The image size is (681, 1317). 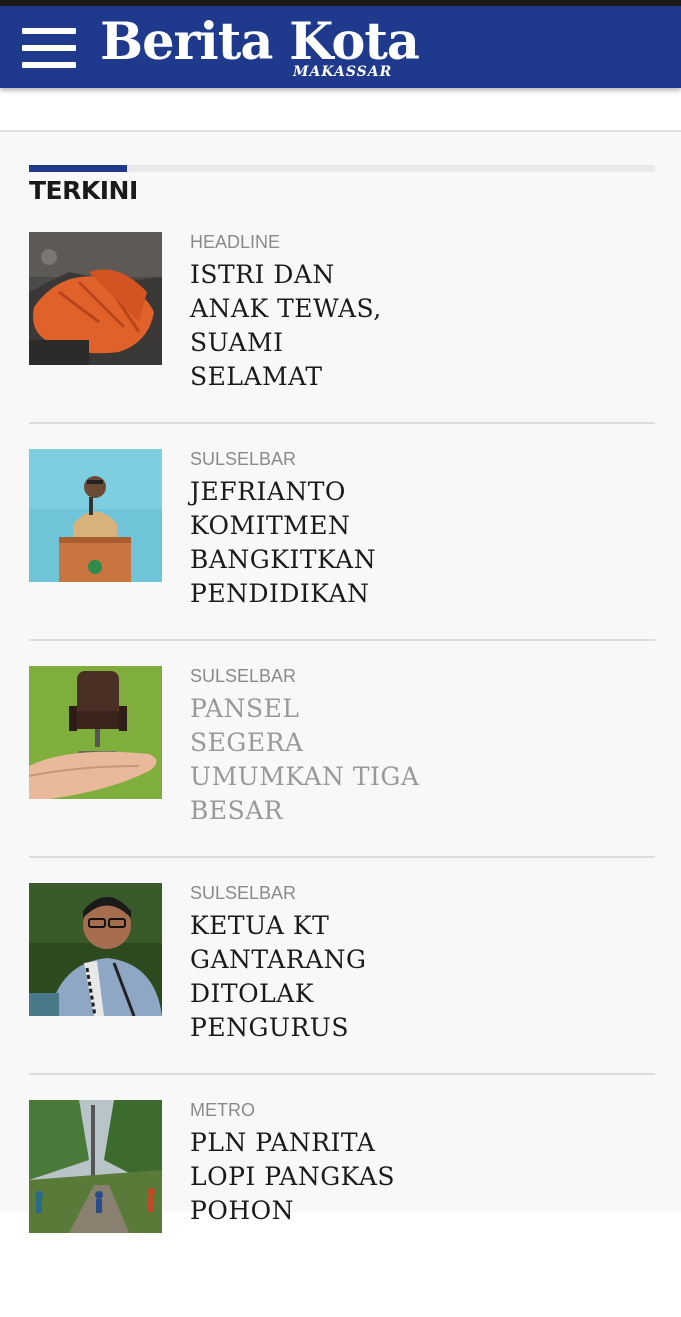 I want to click on article-category: HEADLINE, so click(x=235, y=242).